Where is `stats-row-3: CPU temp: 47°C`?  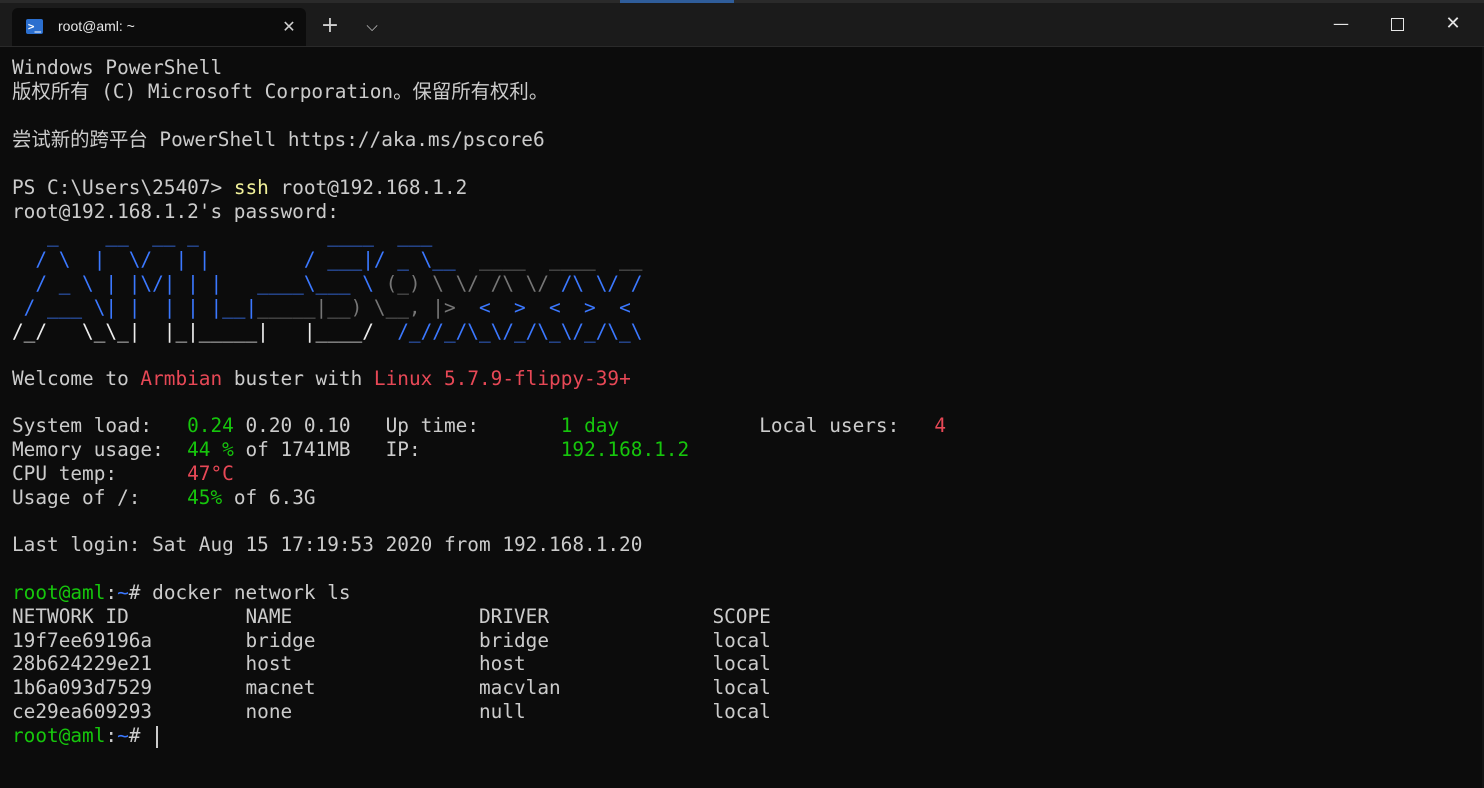 stats-row-3: CPU temp: 47°C is located at coordinates (123, 474).